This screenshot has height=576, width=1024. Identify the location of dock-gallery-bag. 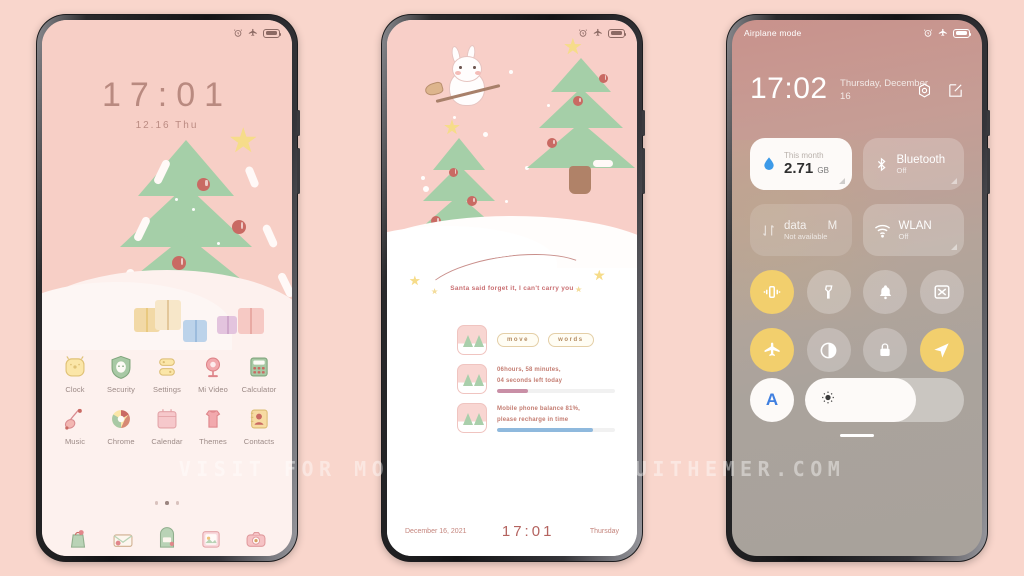
(78, 539).